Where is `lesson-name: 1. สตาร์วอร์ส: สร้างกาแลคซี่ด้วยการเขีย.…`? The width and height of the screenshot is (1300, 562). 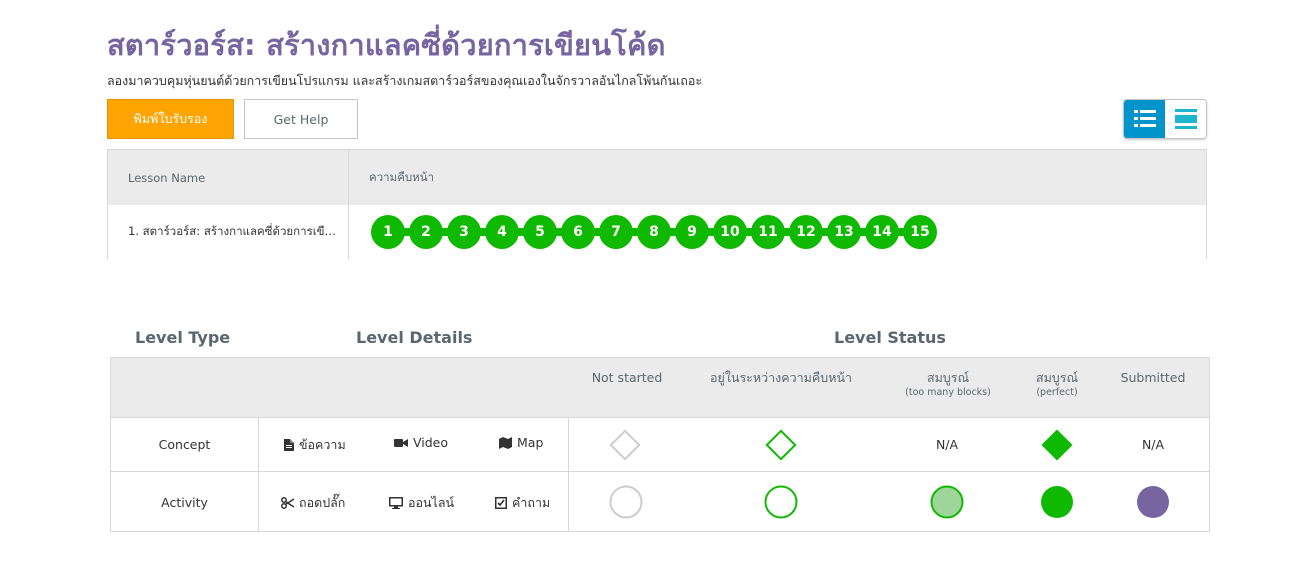
lesson-name: 1. สตาร์วอร์ส: สร้างกาแลคซี่ด้วยการเขีย.… is located at coordinates (233, 232).